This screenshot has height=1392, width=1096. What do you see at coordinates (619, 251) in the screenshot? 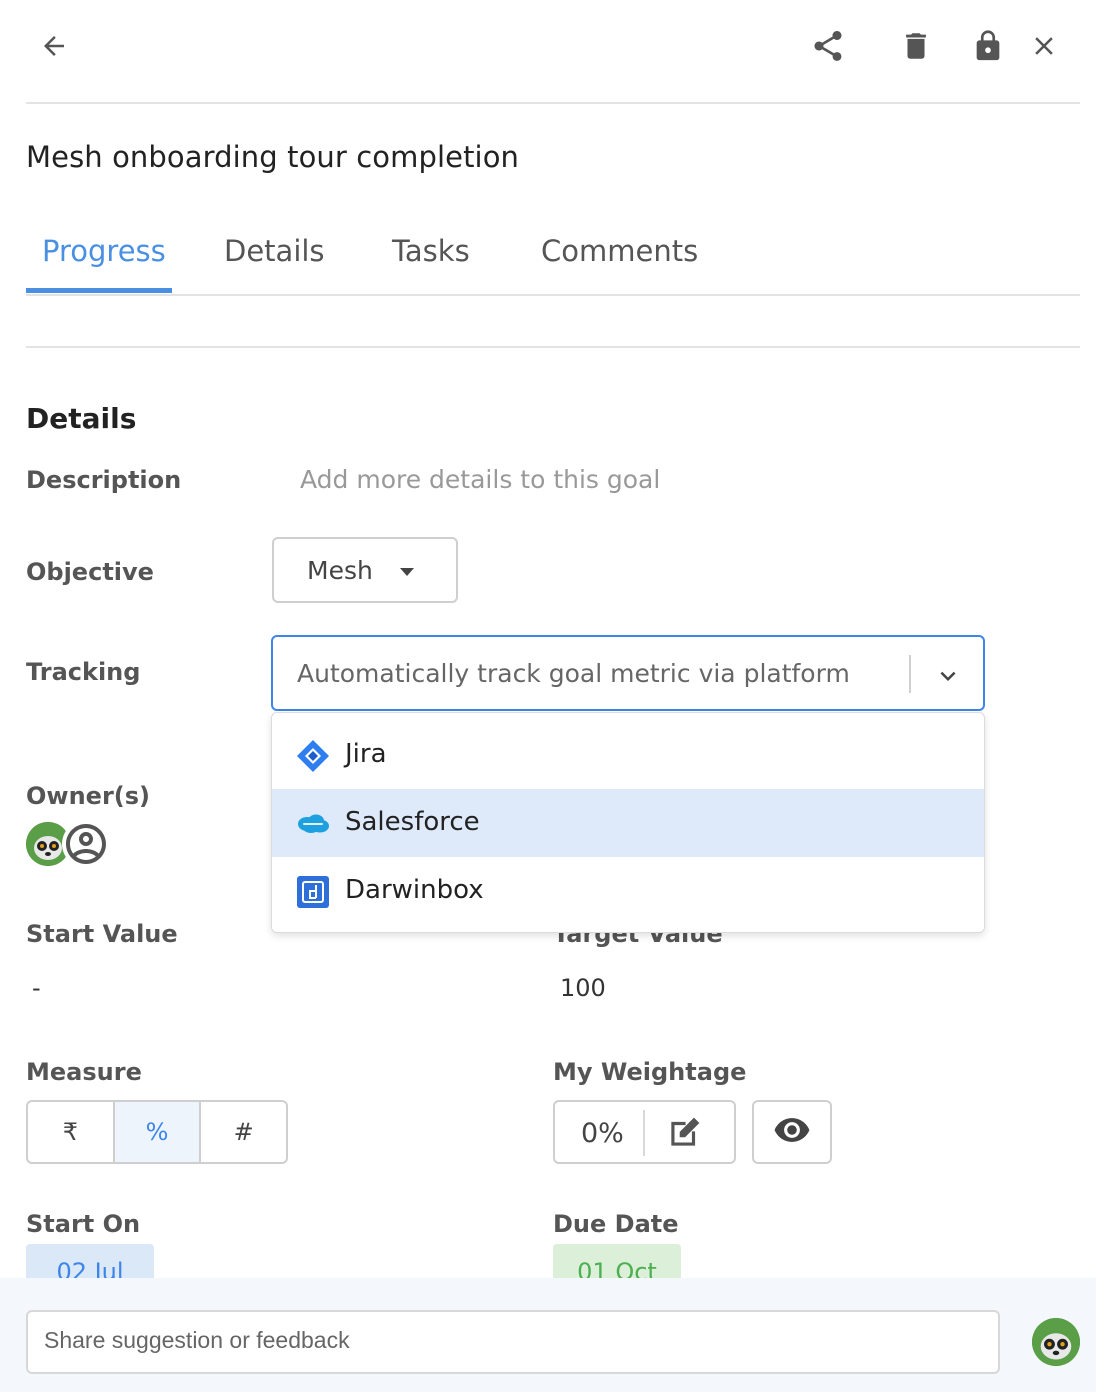
I see `tab-comments: Comments` at bounding box center [619, 251].